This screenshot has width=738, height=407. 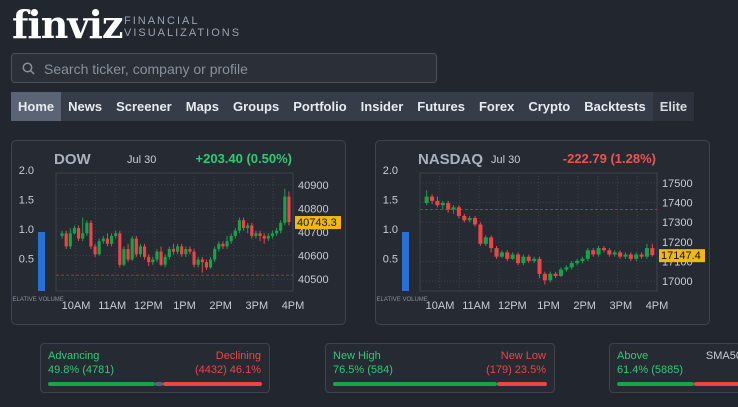 I want to click on stat-right-title: Declining, so click(x=238, y=356).